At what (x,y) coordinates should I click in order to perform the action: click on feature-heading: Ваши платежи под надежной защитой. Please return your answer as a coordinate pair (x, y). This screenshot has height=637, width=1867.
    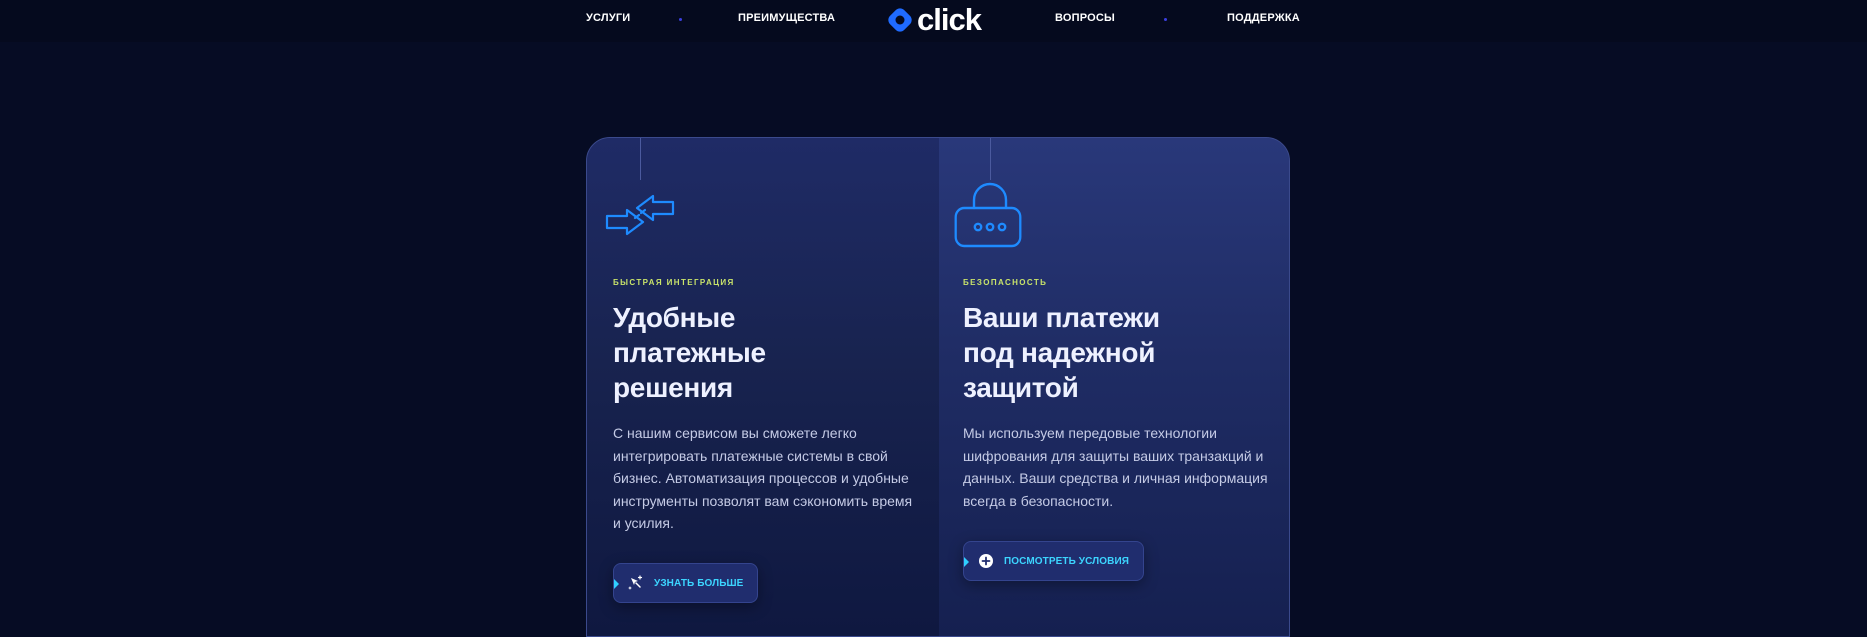
    Looking at the image, I should click on (1061, 352).